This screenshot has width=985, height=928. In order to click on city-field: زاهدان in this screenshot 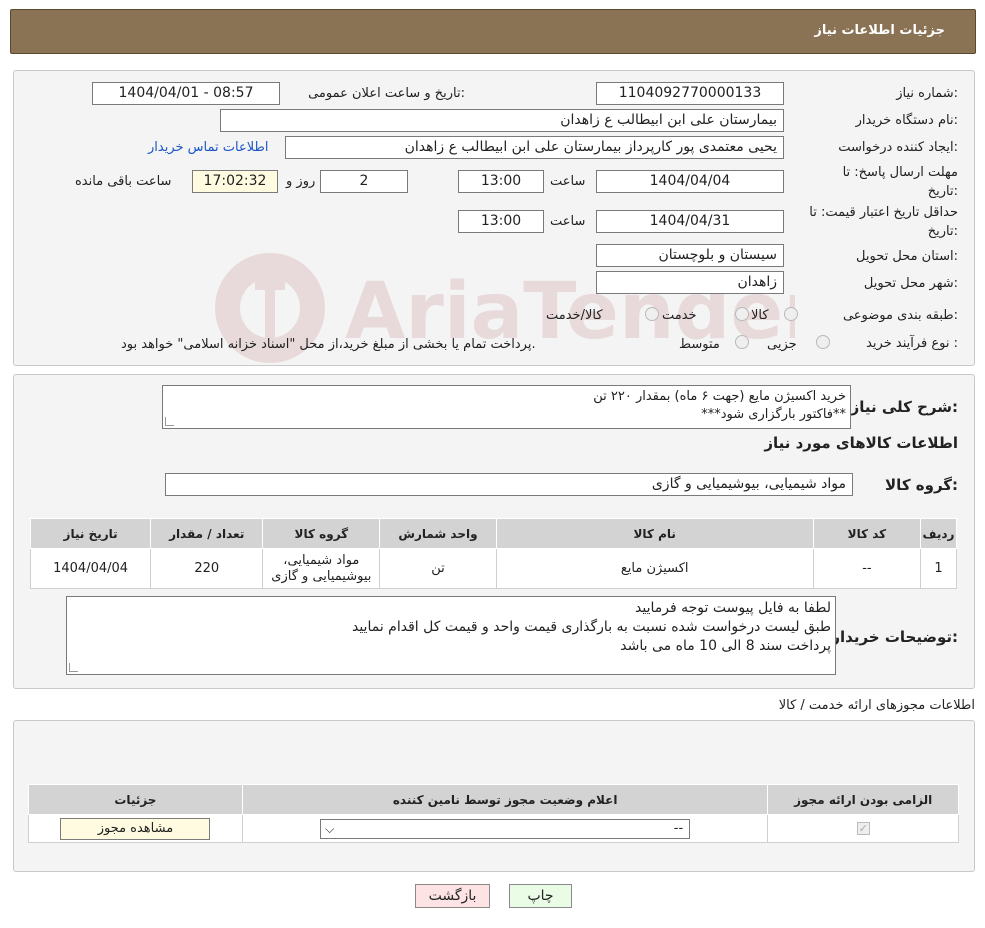, I will do `click(690, 282)`.